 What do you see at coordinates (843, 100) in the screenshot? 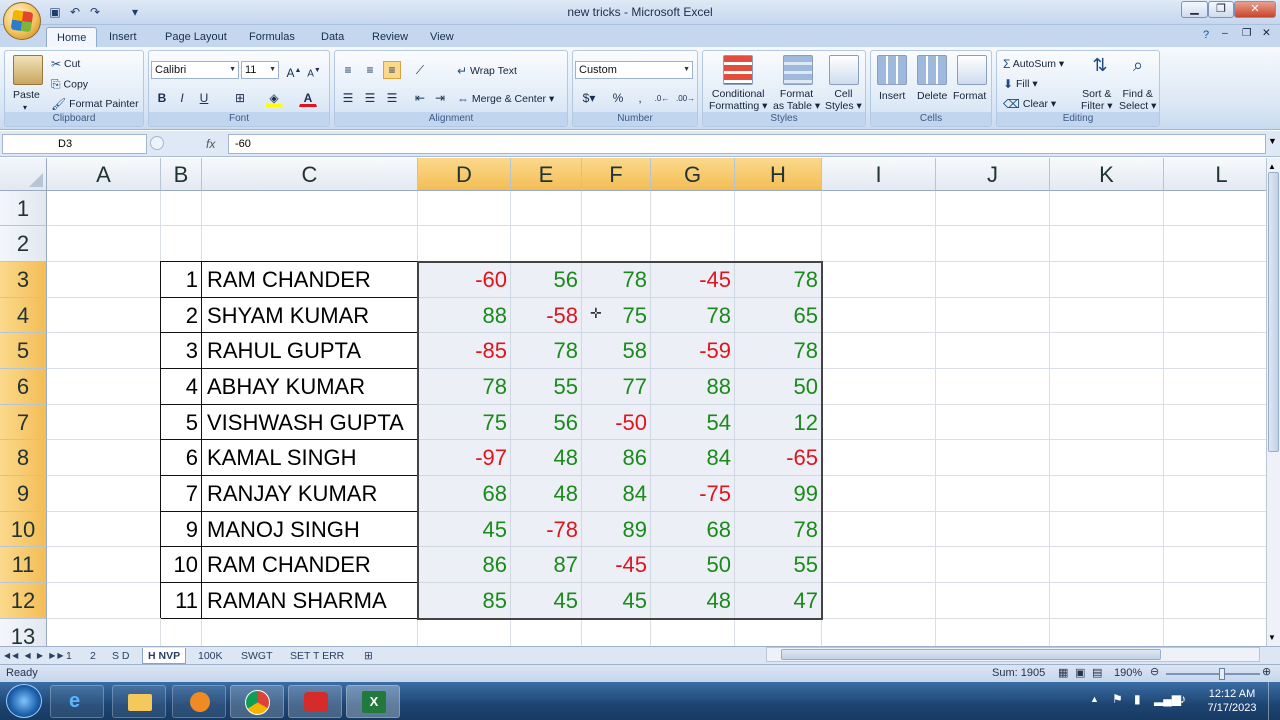
I see `cell-styles-button: Cell Styles ▾` at bounding box center [843, 100].